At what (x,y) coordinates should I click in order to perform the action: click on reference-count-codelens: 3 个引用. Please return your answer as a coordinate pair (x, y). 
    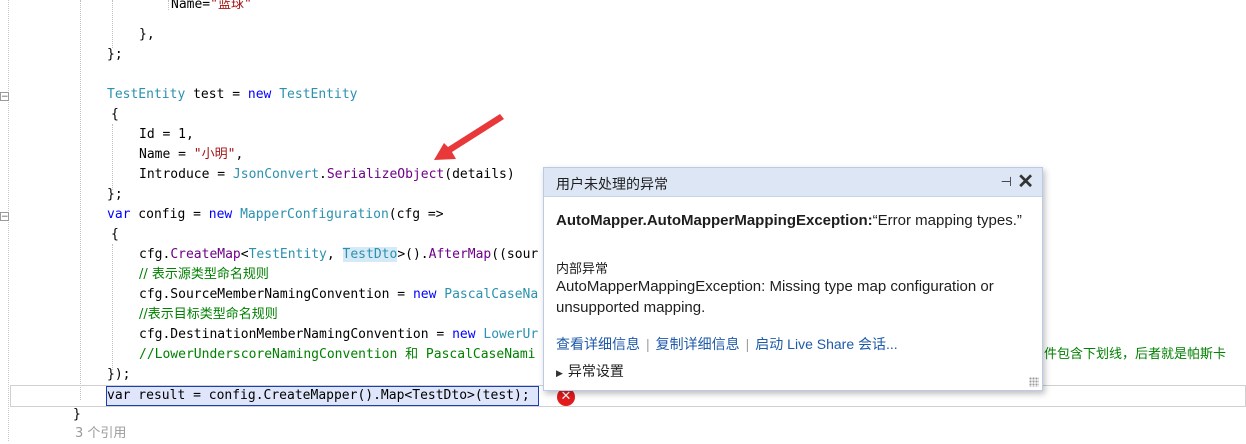
    Looking at the image, I should click on (100, 434).